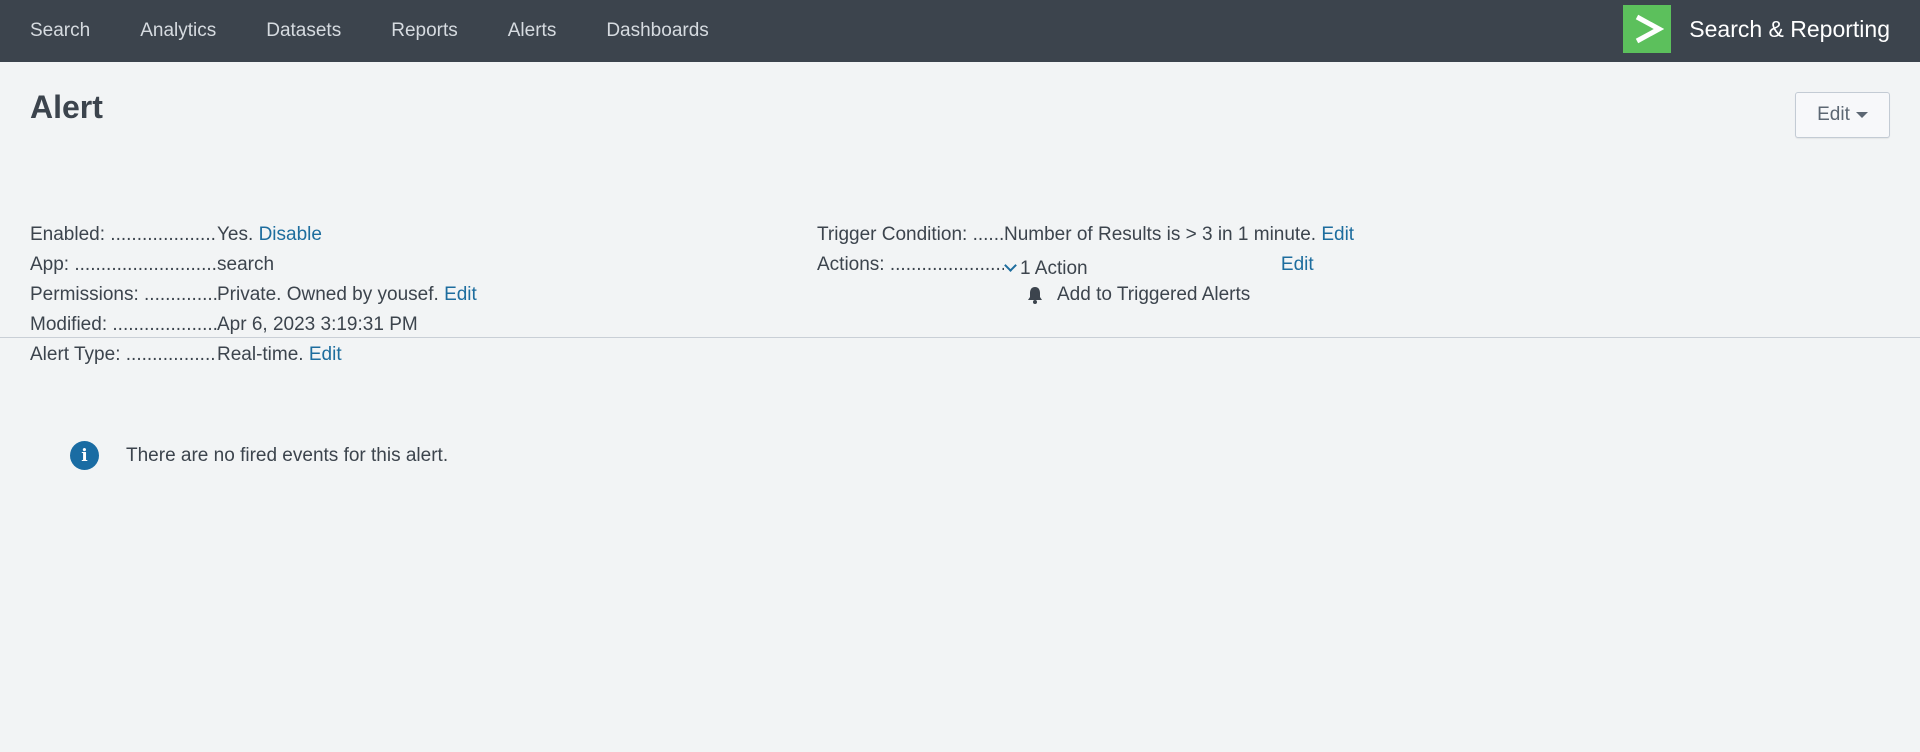 The width and height of the screenshot is (1920, 752). I want to click on nav-analytics: Analytics, so click(178, 31).